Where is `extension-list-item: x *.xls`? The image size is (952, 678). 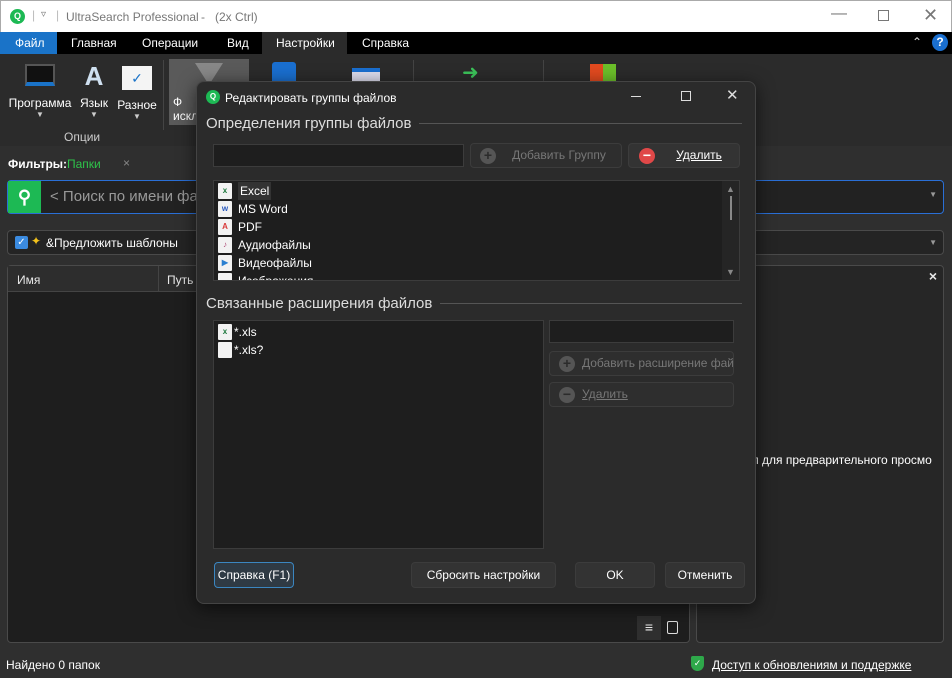 extension-list-item: x *.xls is located at coordinates (378, 332).